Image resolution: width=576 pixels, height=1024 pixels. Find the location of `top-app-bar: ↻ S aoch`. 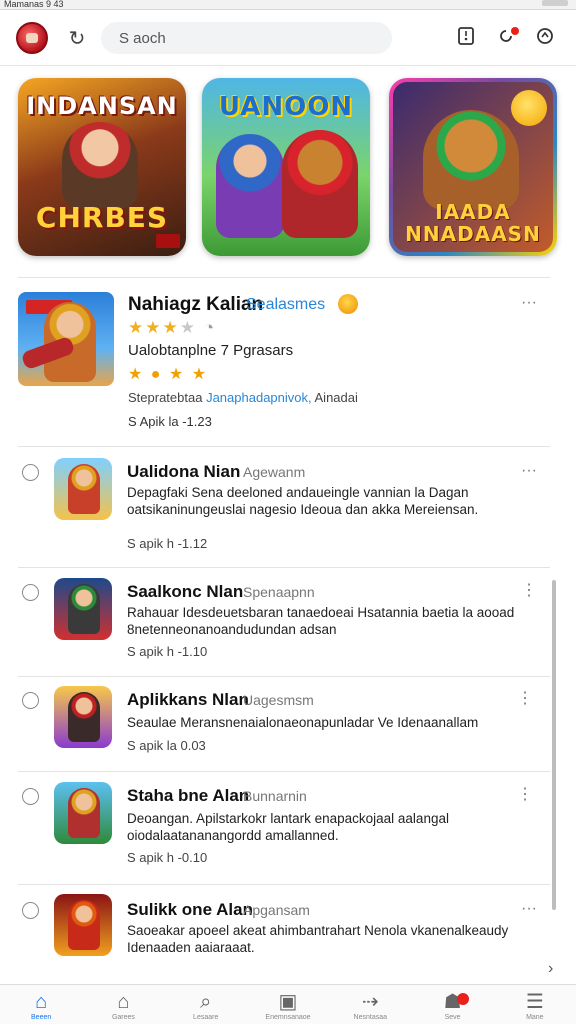

top-app-bar: ↻ S aoch is located at coordinates (288, 38).